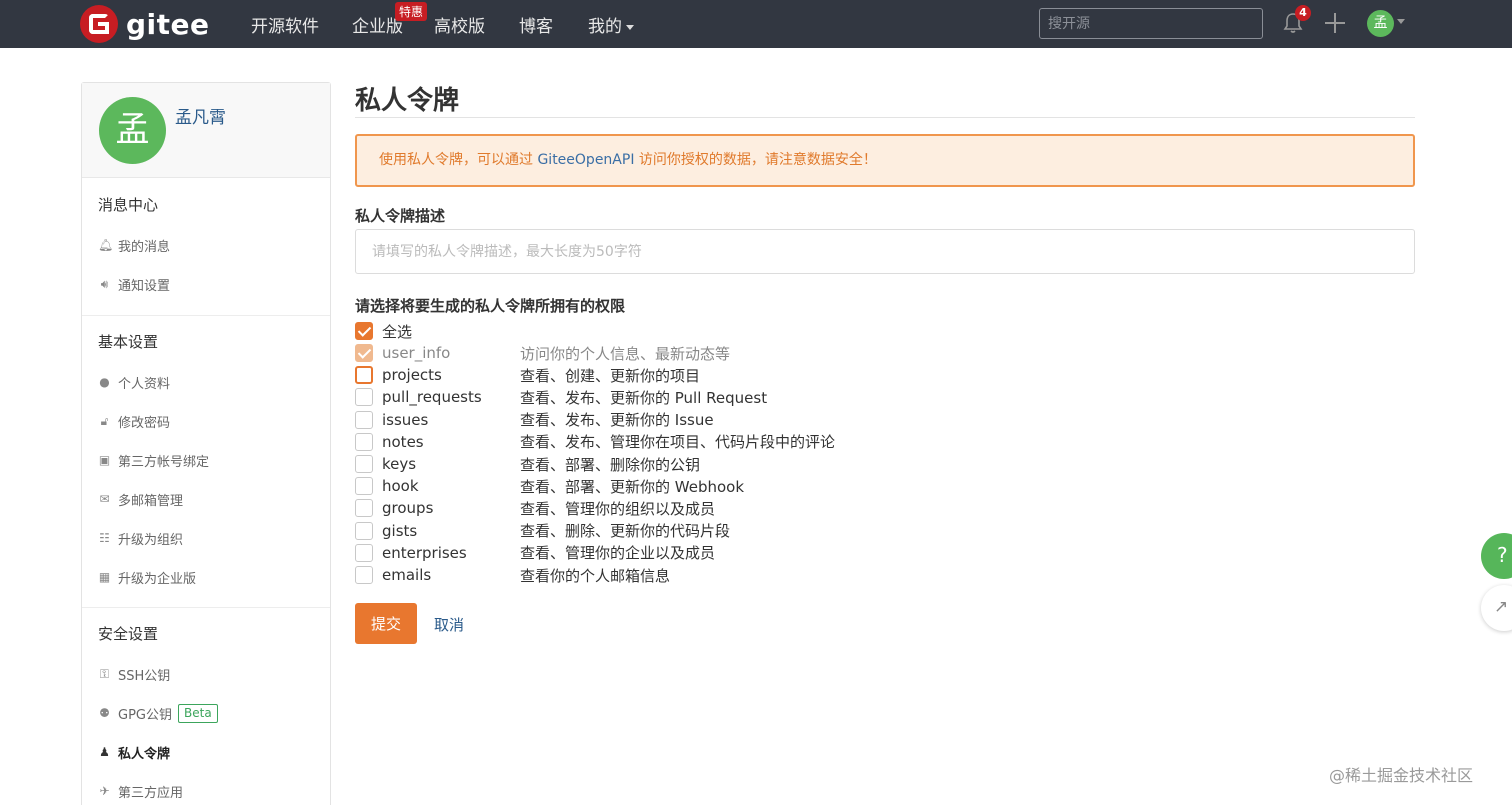 This screenshot has width=1512, height=805. I want to click on sidebar-item-label: 修改密码, so click(144, 423).